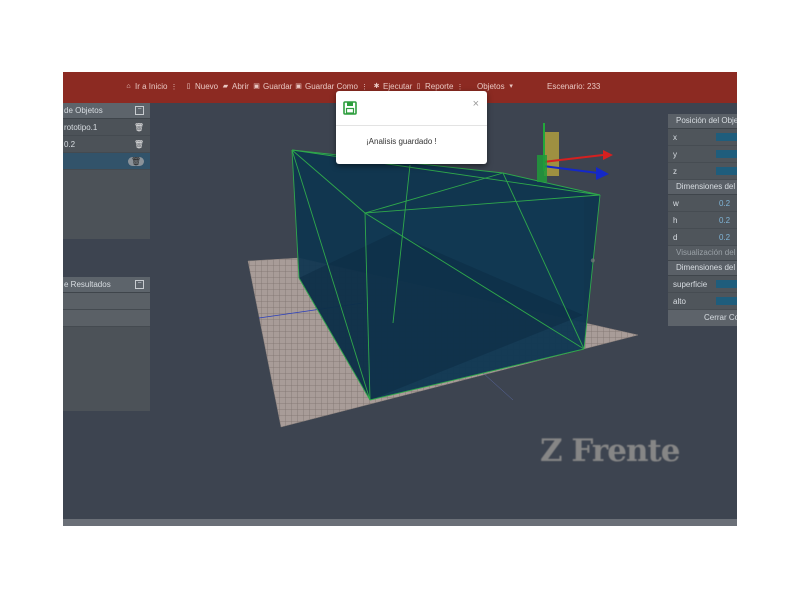 The width and height of the screenshot is (800, 600). I want to click on field-label: w, so click(676, 203).